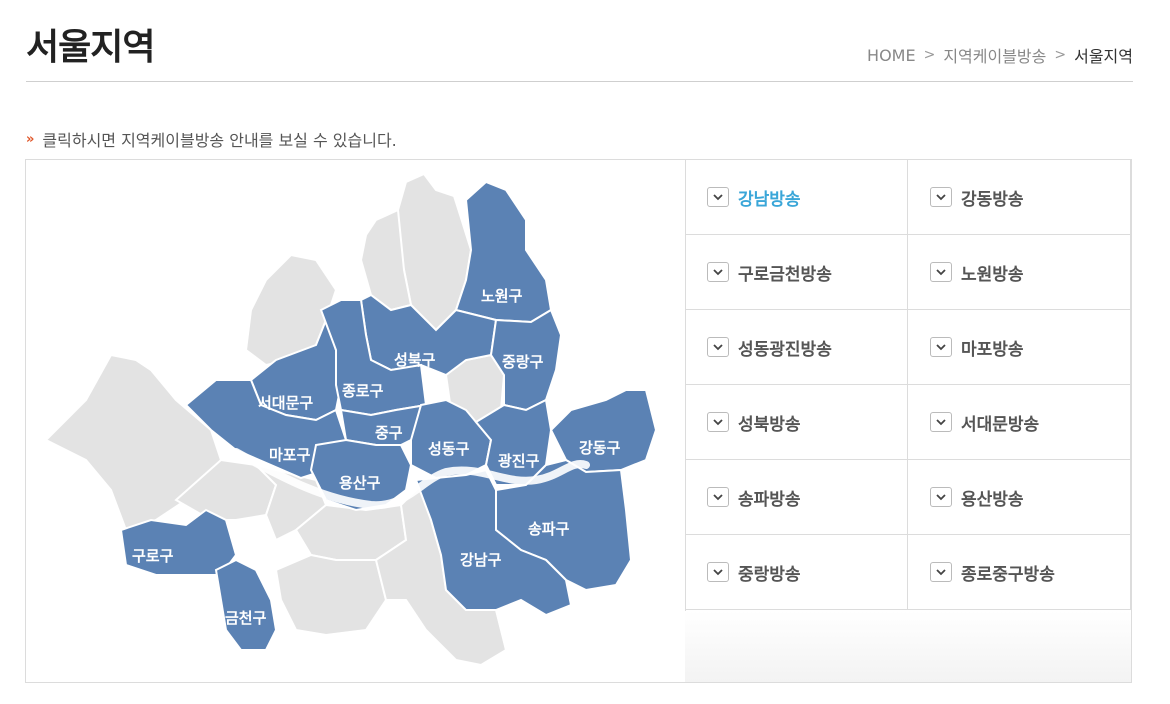  I want to click on broadcaster-label: 중랑방송, so click(769, 574).